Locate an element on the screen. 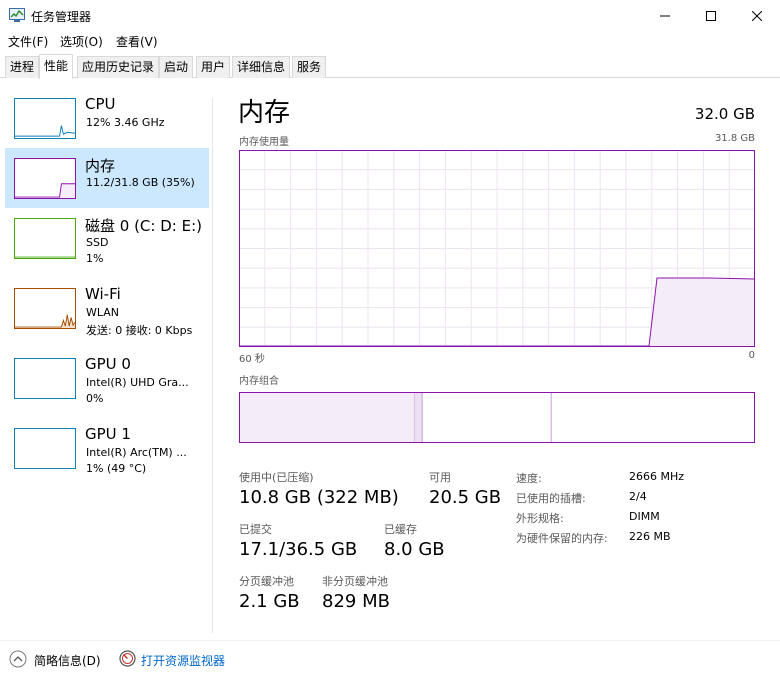 The width and height of the screenshot is (780, 685). maximize-icon is located at coordinates (711, 15).